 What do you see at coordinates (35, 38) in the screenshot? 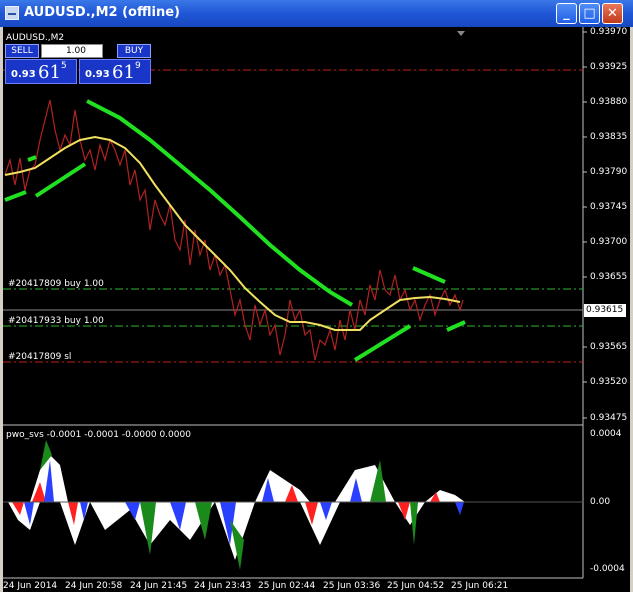
I see `symbol-label: AUDUSD.,M2` at bounding box center [35, 38].